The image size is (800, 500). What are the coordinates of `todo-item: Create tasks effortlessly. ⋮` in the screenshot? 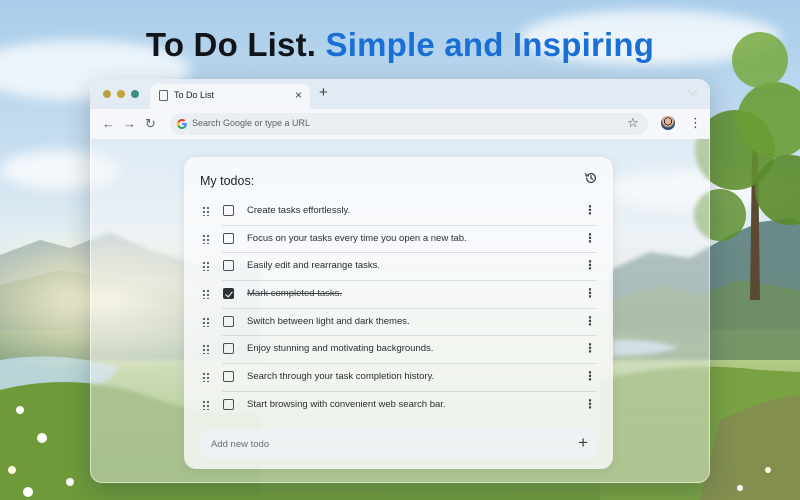 It's located at (398, 211).